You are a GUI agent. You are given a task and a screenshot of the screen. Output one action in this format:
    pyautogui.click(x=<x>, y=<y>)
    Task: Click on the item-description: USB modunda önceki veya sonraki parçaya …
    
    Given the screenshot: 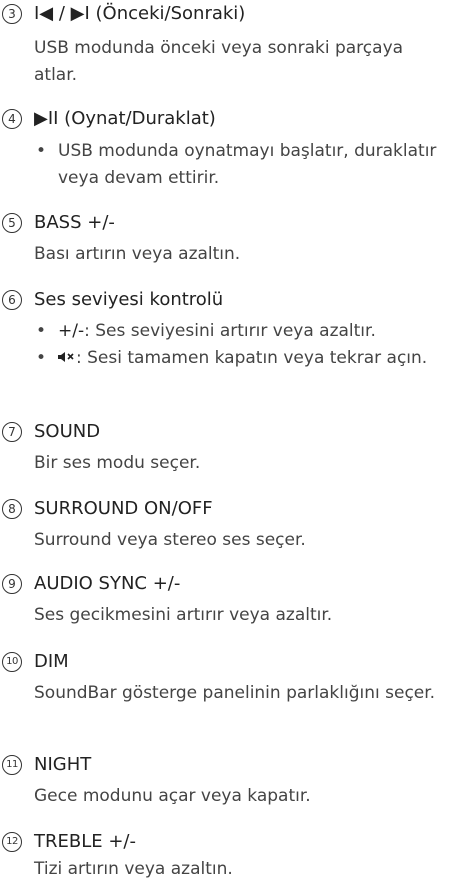 What is the action you would take?
    pyautogui.click(x=219, y=61)
    